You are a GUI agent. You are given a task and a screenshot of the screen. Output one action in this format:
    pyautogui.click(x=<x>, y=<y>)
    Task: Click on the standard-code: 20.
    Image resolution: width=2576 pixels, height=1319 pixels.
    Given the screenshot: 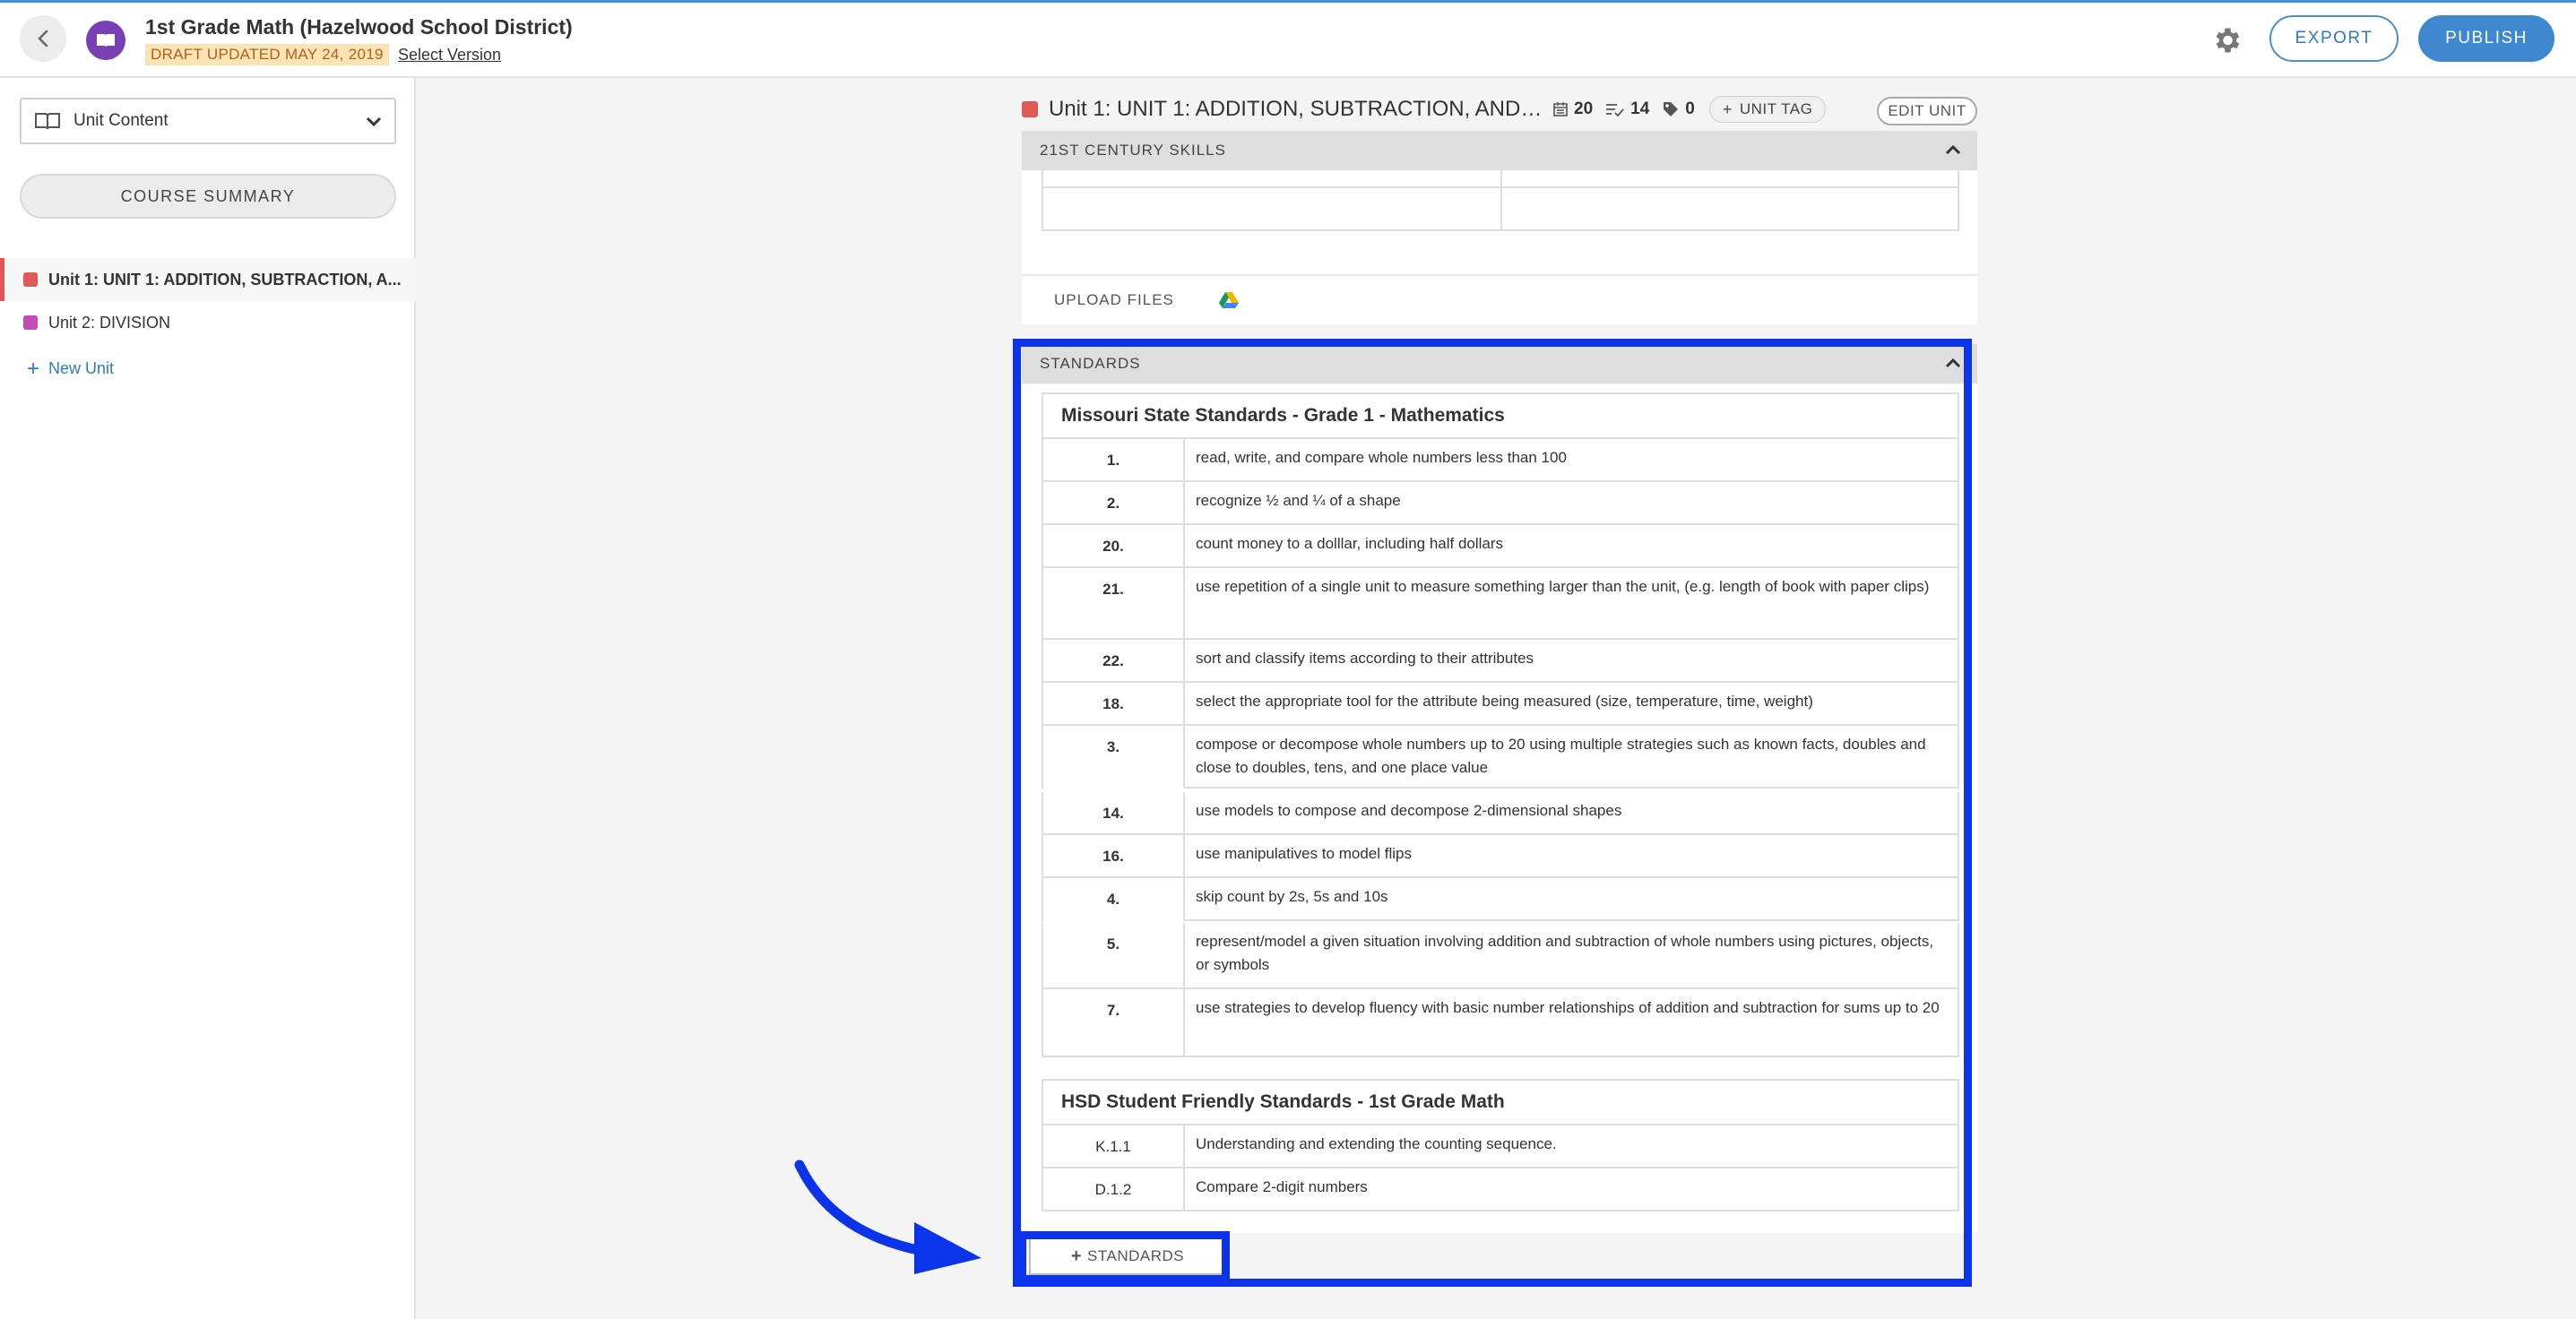 What is the action you would take?
    pyautogui.click(x=1114, y=545)
    